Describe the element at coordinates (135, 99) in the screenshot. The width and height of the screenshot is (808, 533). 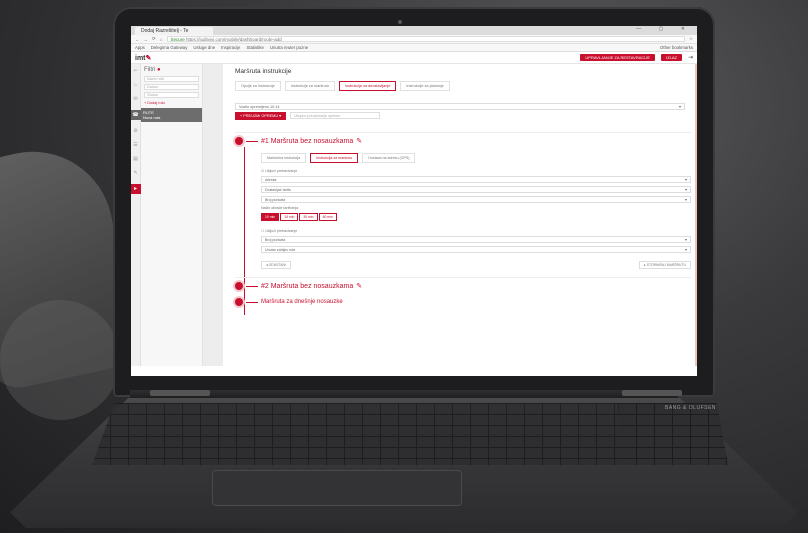
I see `mail-icon: ✉` at that location.